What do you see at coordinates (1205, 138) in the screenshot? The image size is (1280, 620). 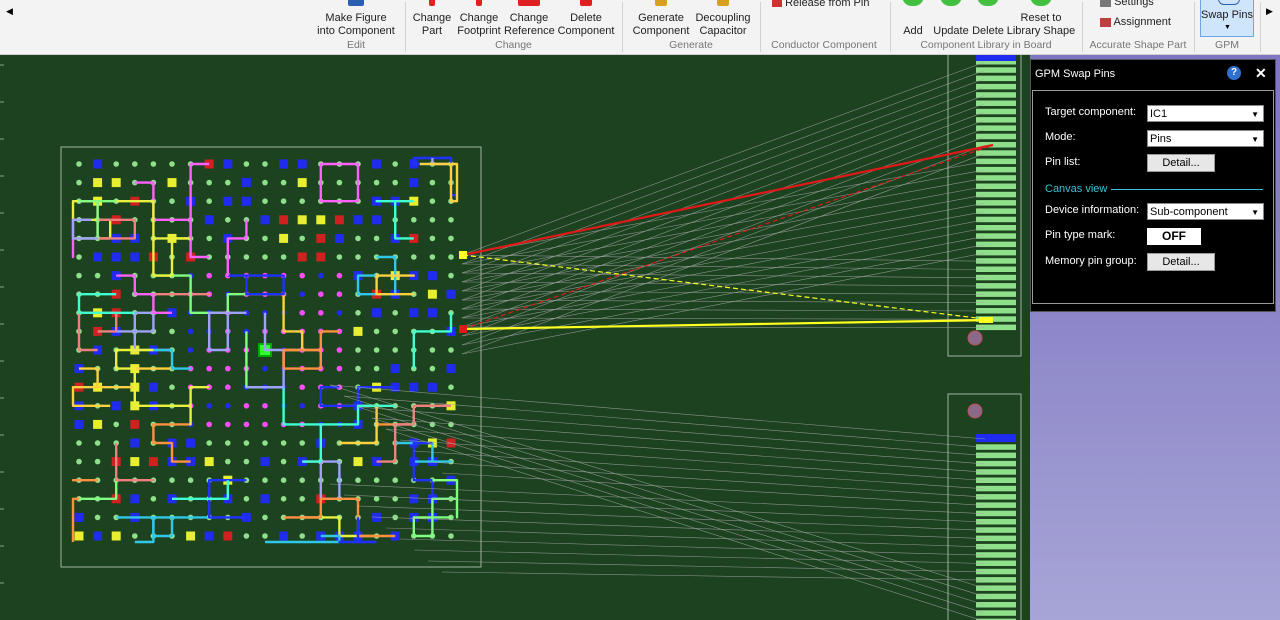 I see `mode-select: Pins ▼` at bounding box center [1205, 138].